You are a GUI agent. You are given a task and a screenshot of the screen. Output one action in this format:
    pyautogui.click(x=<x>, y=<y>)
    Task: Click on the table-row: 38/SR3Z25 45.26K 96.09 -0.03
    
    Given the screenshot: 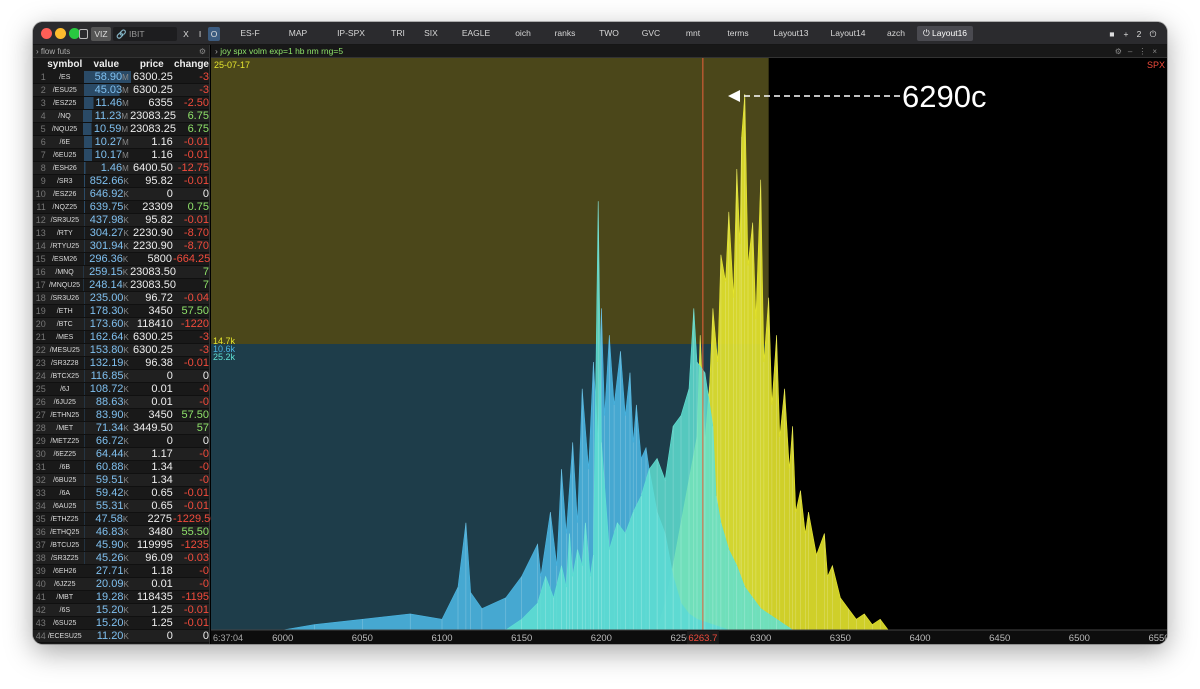 What is the action you would take?
    pyautogui.click(x=121, y=558)
    